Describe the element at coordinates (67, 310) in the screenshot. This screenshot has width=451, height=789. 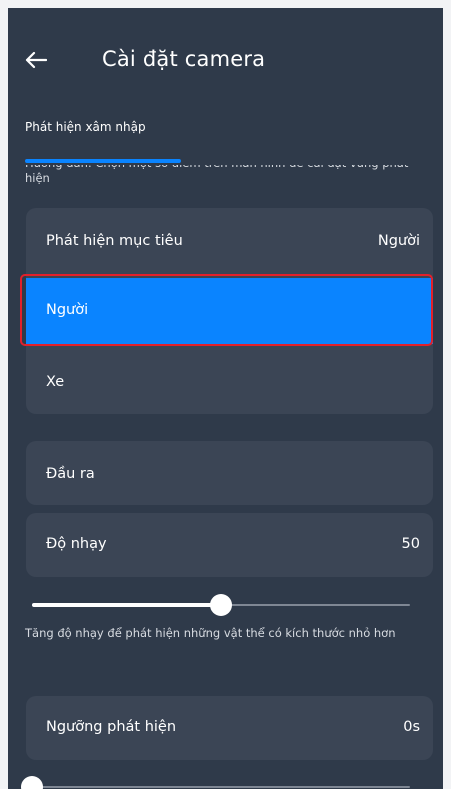
I see `option-person-label: Người` at that location.